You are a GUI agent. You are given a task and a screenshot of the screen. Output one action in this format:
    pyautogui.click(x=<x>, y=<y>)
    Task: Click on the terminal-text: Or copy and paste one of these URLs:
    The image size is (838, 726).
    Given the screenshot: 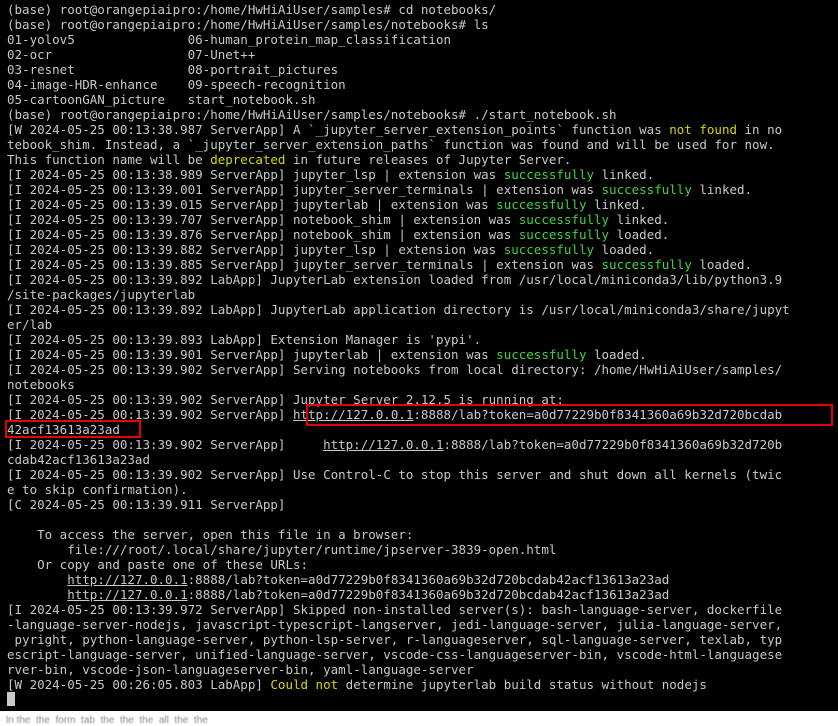 What is the action you would take?
    pyautogui.click(x=158, y=564)
    